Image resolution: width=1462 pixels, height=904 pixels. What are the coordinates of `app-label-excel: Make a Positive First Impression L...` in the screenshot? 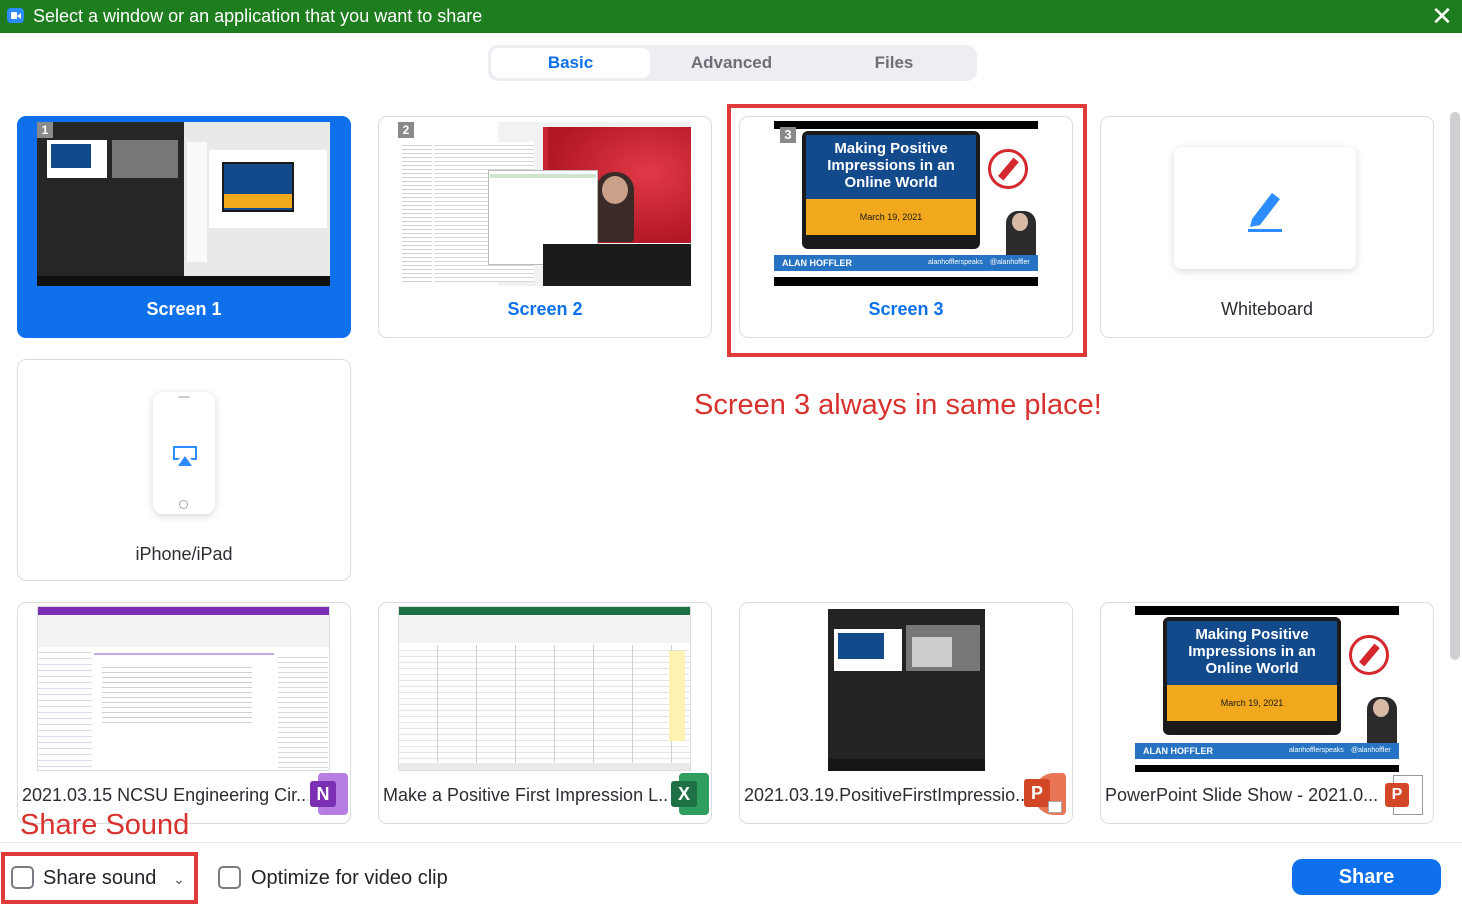 It's located at (526, 795).